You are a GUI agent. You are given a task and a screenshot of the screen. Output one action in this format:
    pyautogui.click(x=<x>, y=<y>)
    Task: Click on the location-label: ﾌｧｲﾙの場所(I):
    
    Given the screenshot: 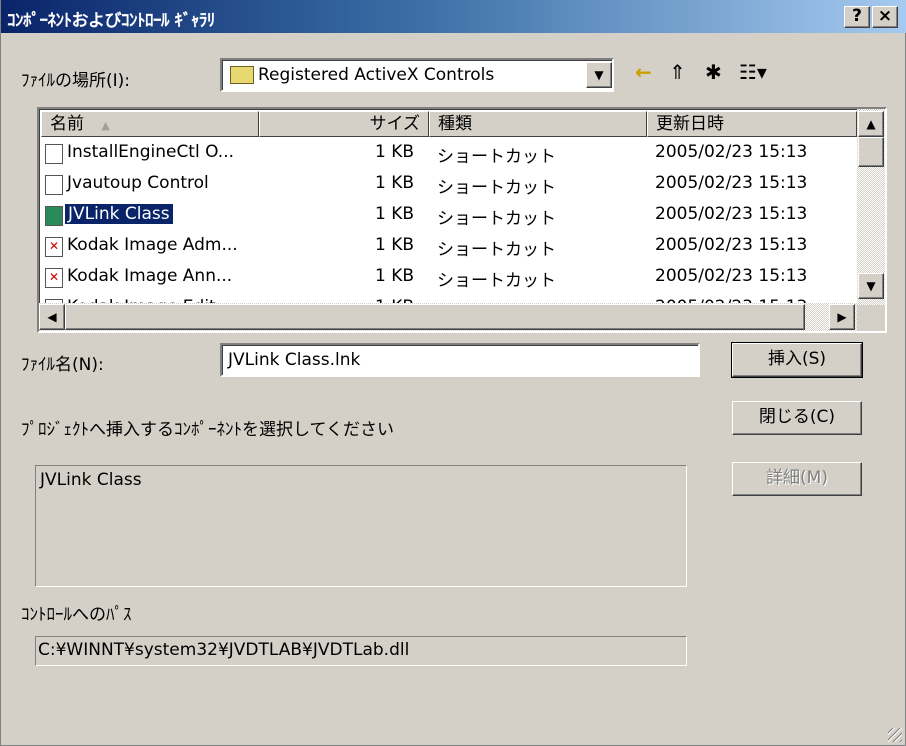 What is the action you would take?
    pyautogui.click(x=76, y=81)
    